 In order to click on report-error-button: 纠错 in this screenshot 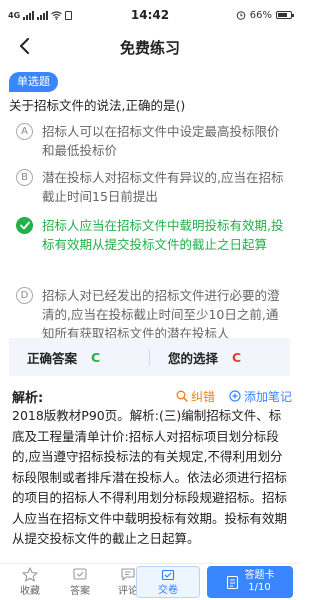, I will do `click(195, 396)`.